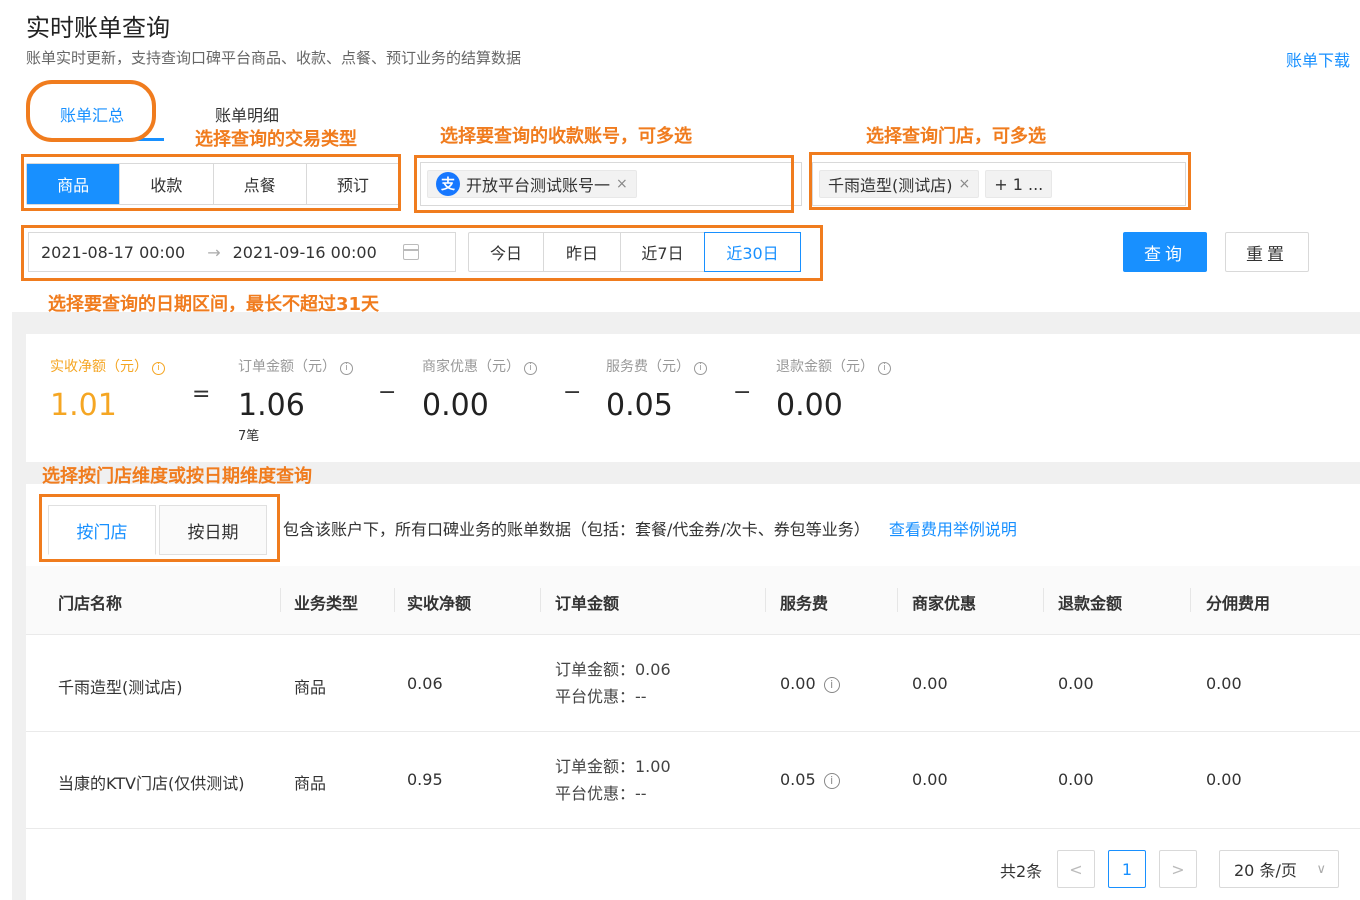 The image size is (1360, 900). Describe the element at coordinates (587, 603) in the screenshot. I see `column-order-amount: 订单金额` at that location.